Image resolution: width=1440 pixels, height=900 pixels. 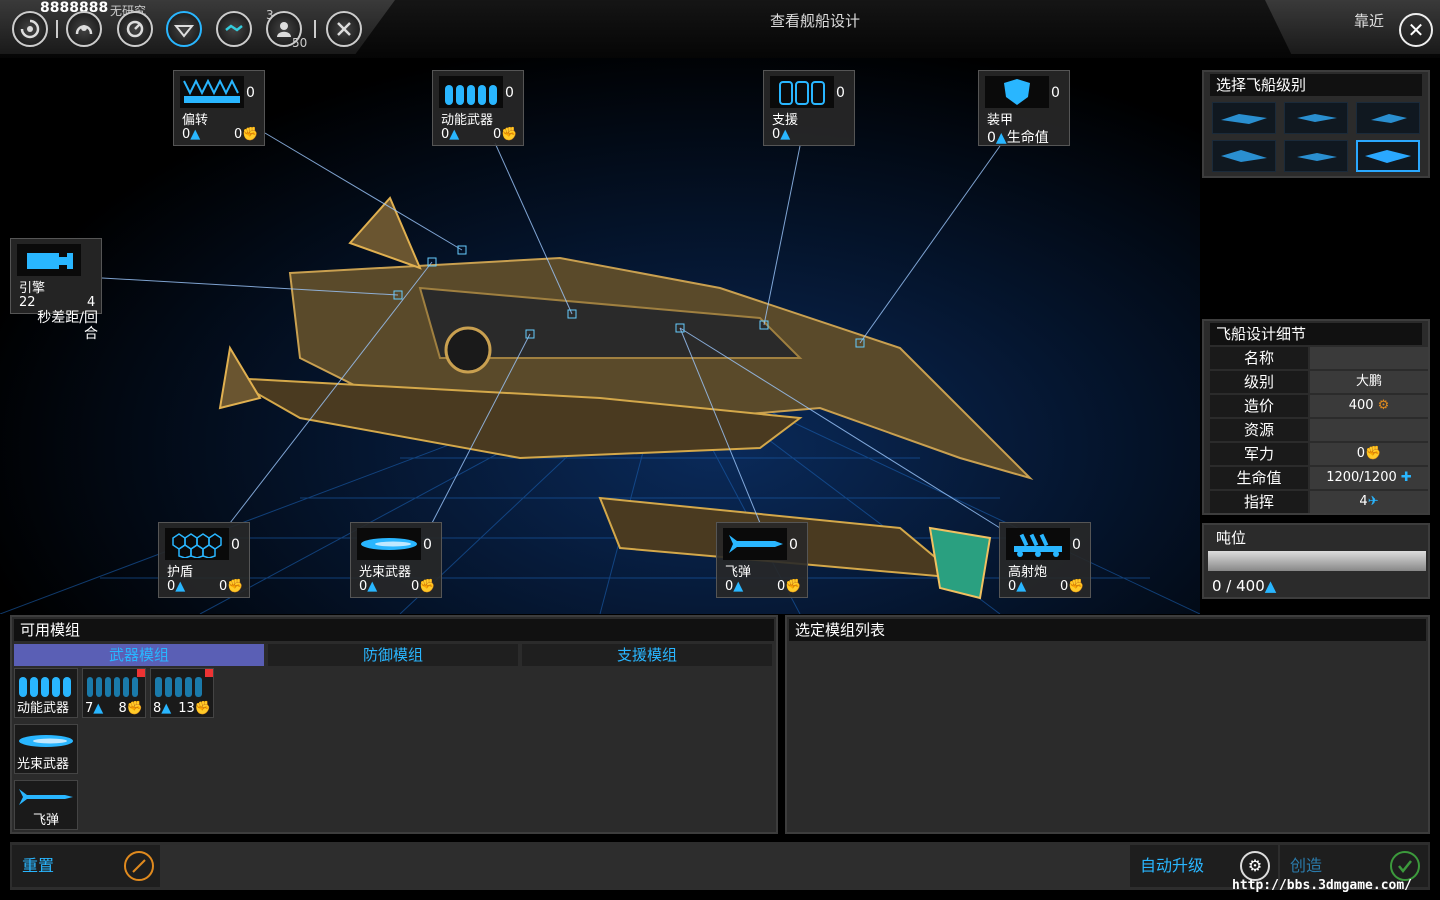 I want to click on fleet-design-icon, so click(x=184, y=29).